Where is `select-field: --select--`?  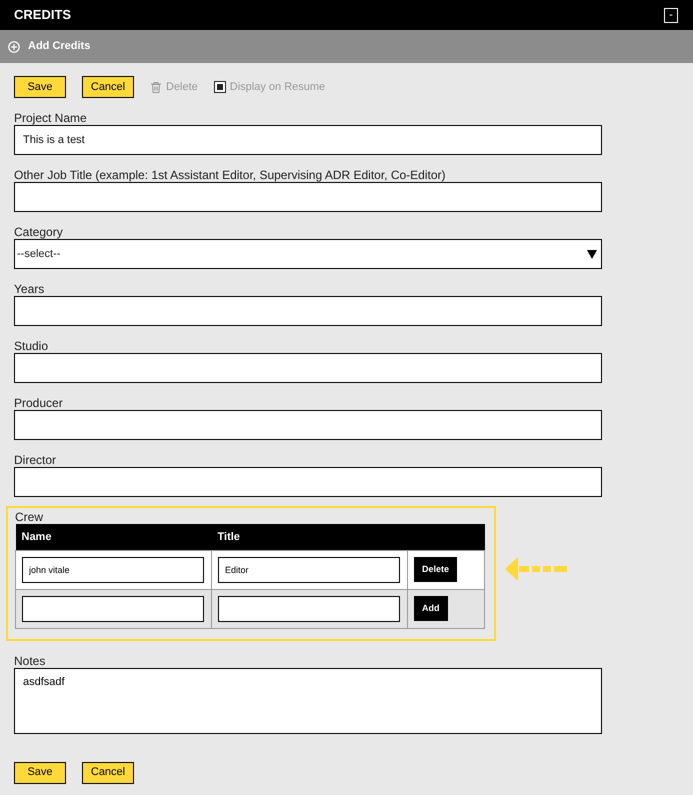 select-field: --select-- is located at coordinates (308, 254).